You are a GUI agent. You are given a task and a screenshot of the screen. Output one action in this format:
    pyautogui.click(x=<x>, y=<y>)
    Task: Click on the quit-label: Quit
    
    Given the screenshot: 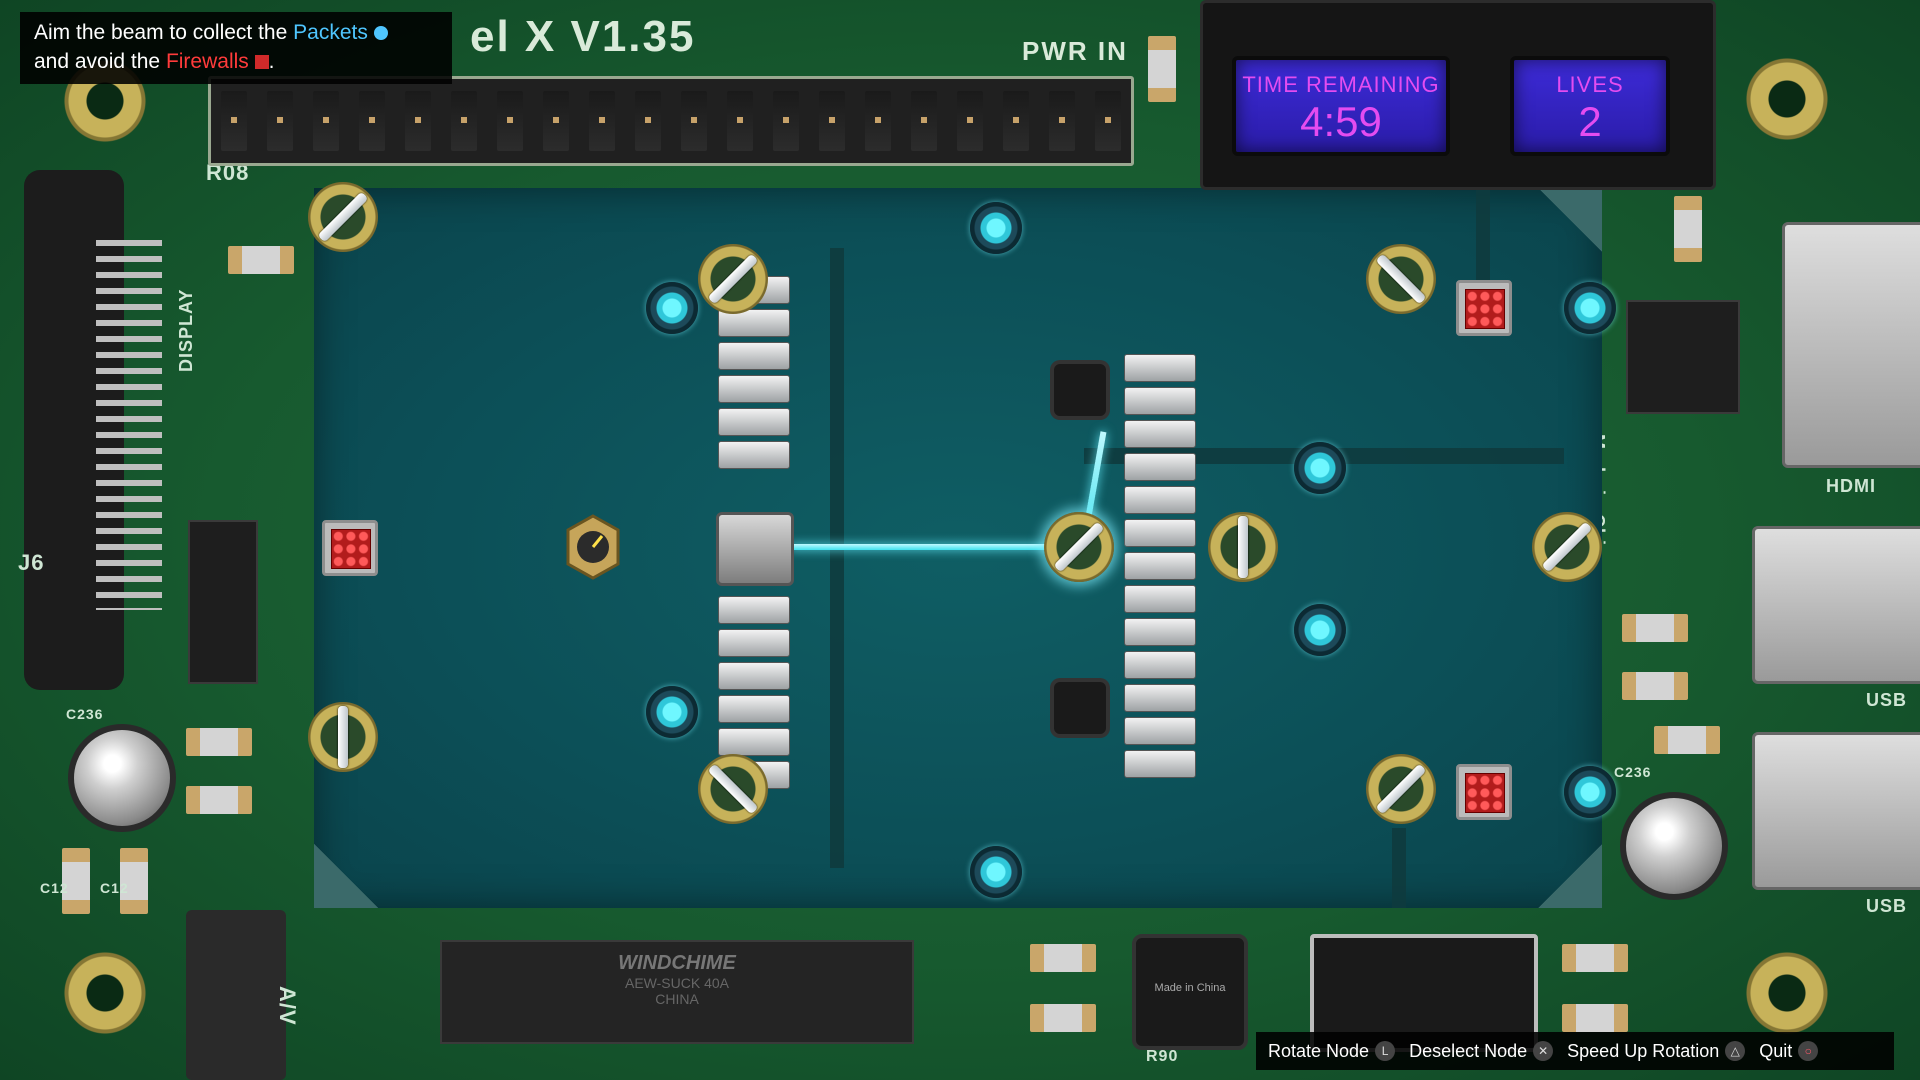 What is the action you would take?
    pyautogui.click(x=1776, y=1050)
    